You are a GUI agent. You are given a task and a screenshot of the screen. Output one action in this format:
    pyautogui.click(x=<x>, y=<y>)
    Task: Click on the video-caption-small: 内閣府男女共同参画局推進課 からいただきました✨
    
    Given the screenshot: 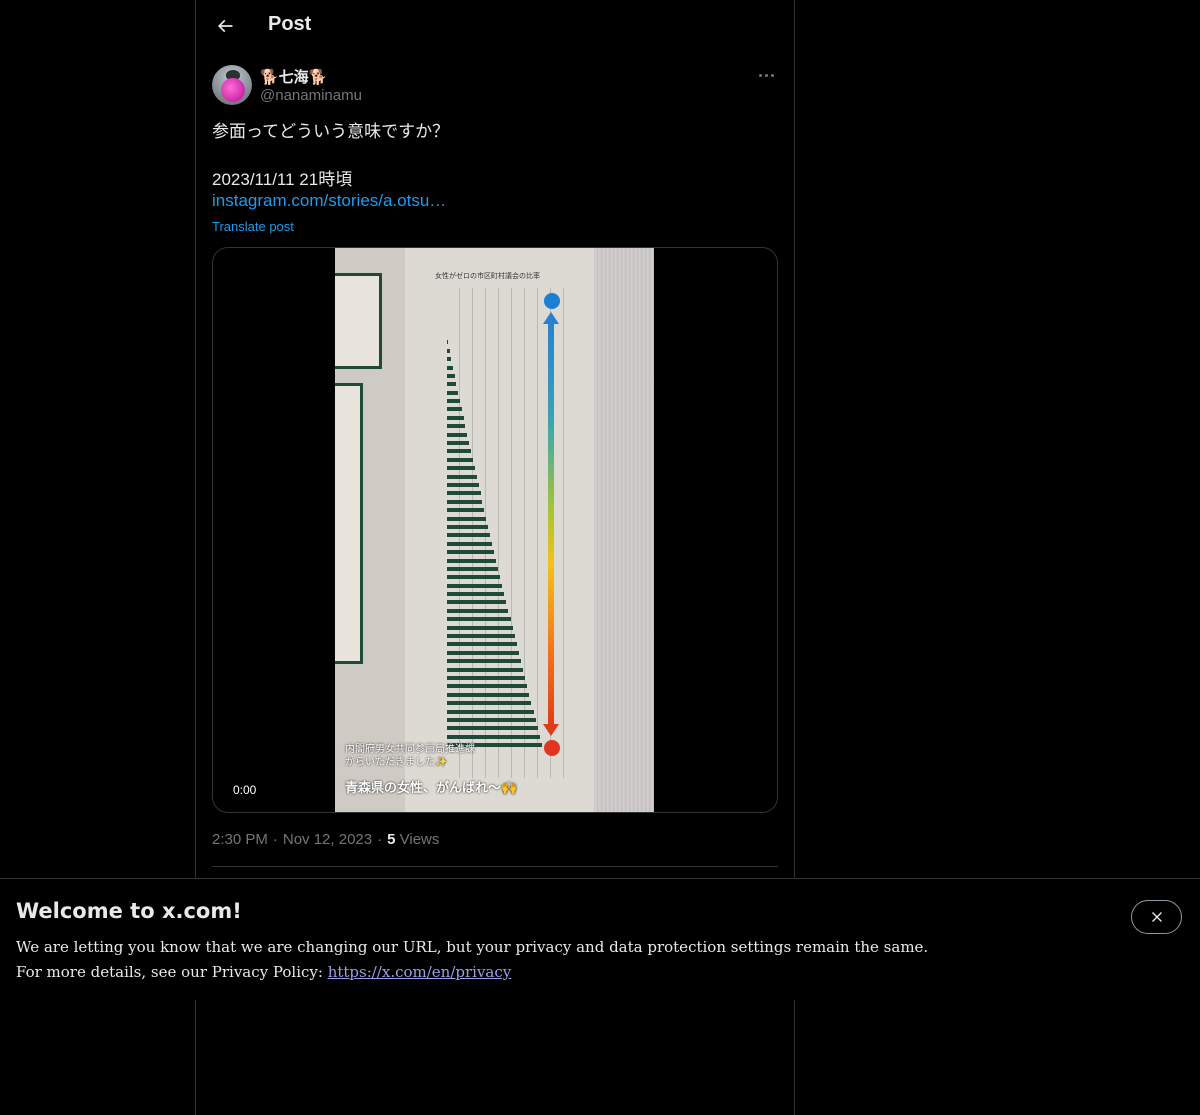 What is the action you would take?
    pyautogui.click(x=410, y=756)
    